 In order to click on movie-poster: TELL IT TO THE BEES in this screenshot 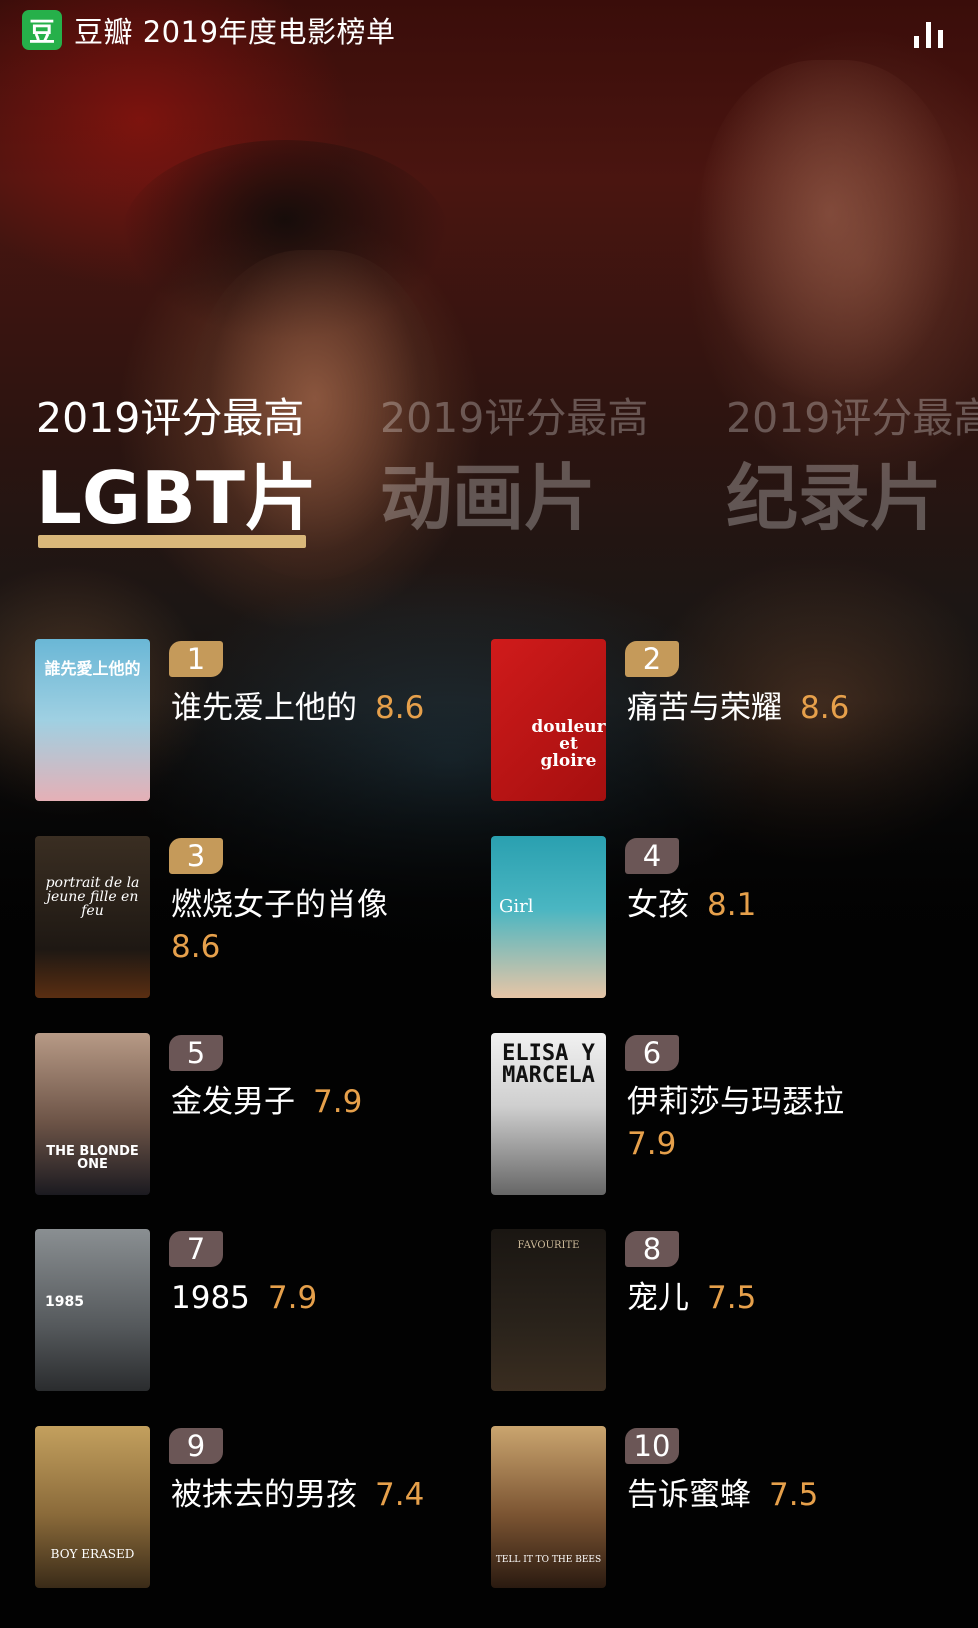, I will do `click(548, 1507)`.